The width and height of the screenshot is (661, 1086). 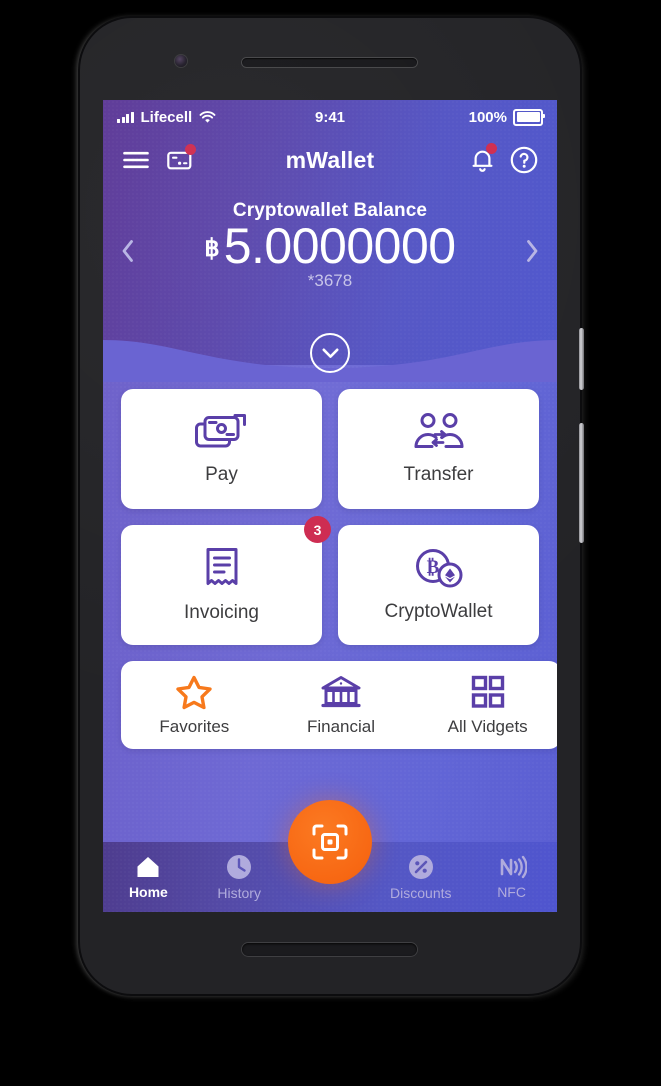 What do you see at coordinates (221, 612) in the screenshot?
I see `card-label: Invoicing` at bounding box center [221, 612].